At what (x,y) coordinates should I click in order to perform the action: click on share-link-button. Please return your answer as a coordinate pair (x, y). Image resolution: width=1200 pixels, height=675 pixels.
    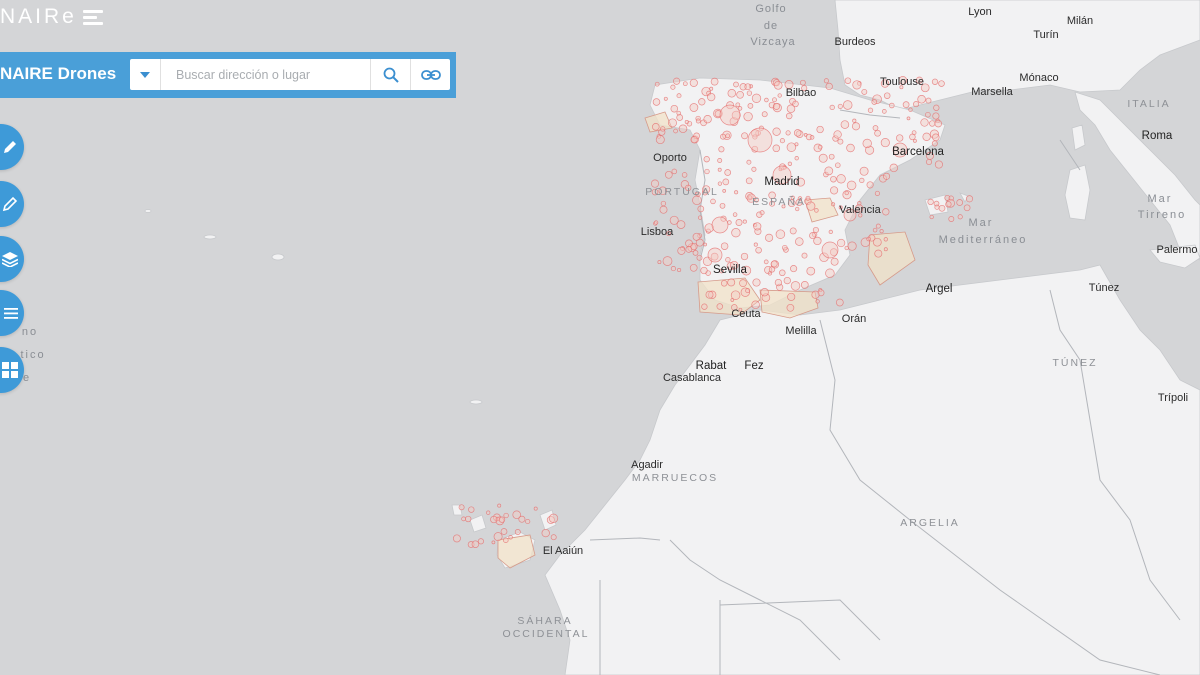
    Looking at the image, I should click on (430, 74).